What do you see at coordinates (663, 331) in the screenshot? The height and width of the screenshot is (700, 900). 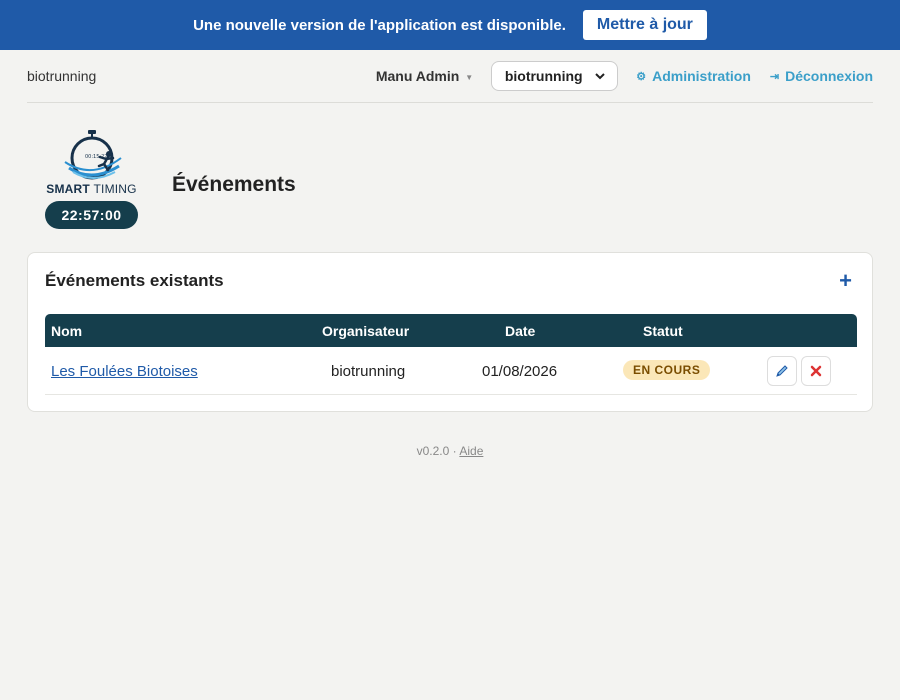 I see `column-header-statut: Statut` at bounding box center [663, 331].